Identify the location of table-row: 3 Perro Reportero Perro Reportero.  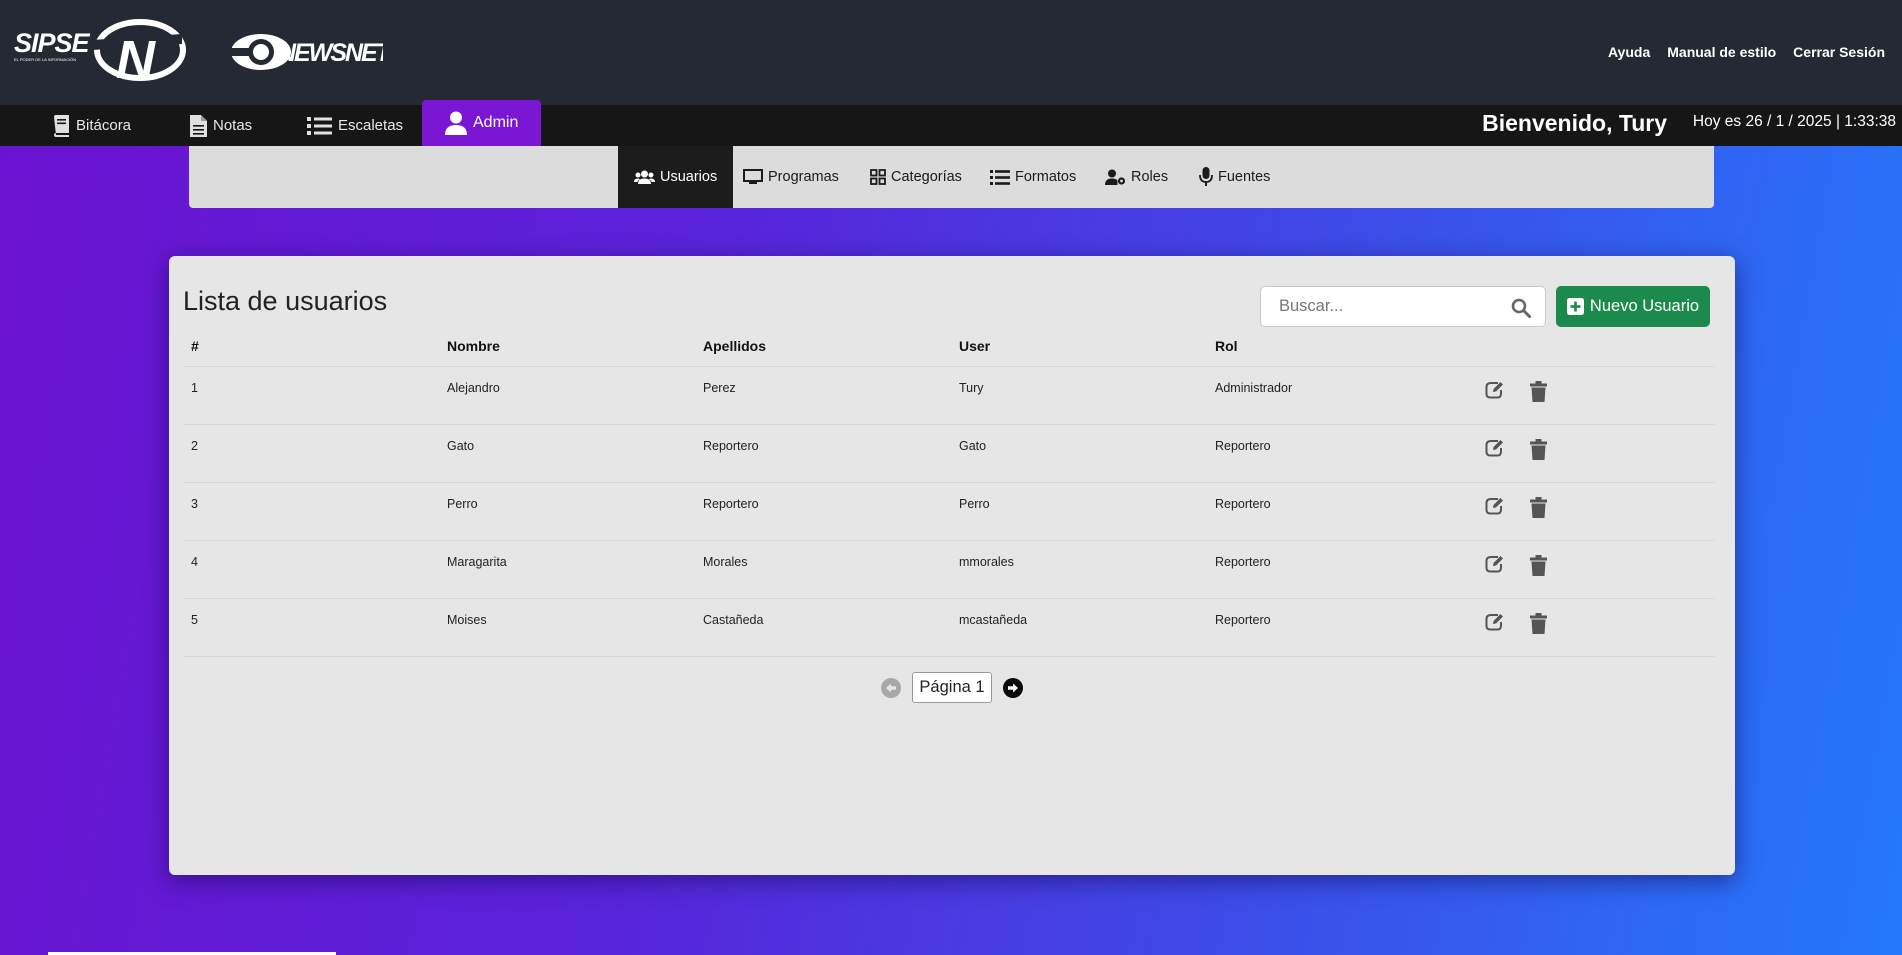
(949, 511).